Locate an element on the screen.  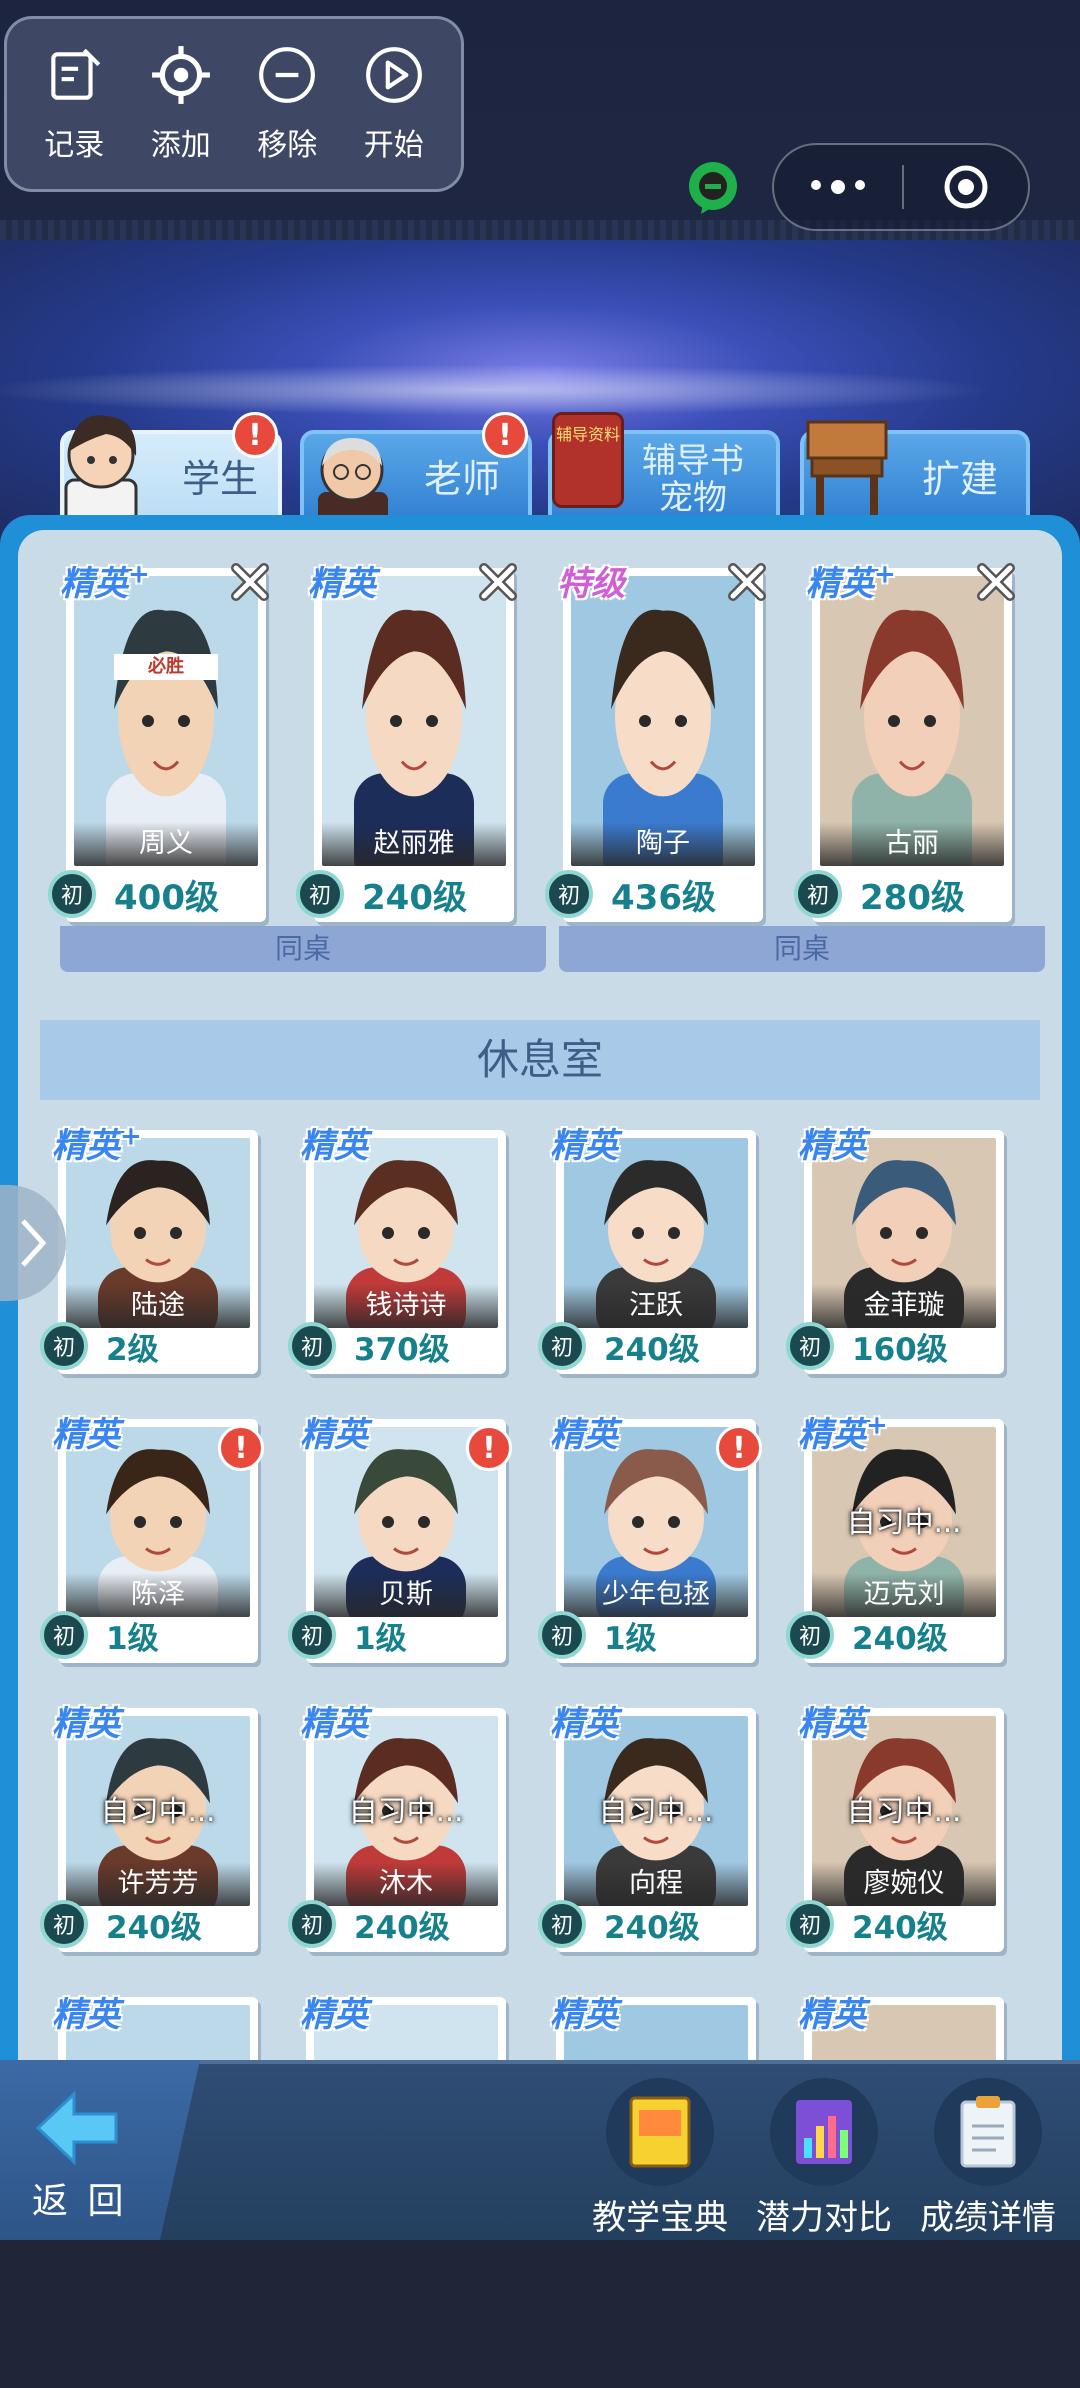
teaching-book-label: 教学宝典 is located at coordinates (660, 2218).